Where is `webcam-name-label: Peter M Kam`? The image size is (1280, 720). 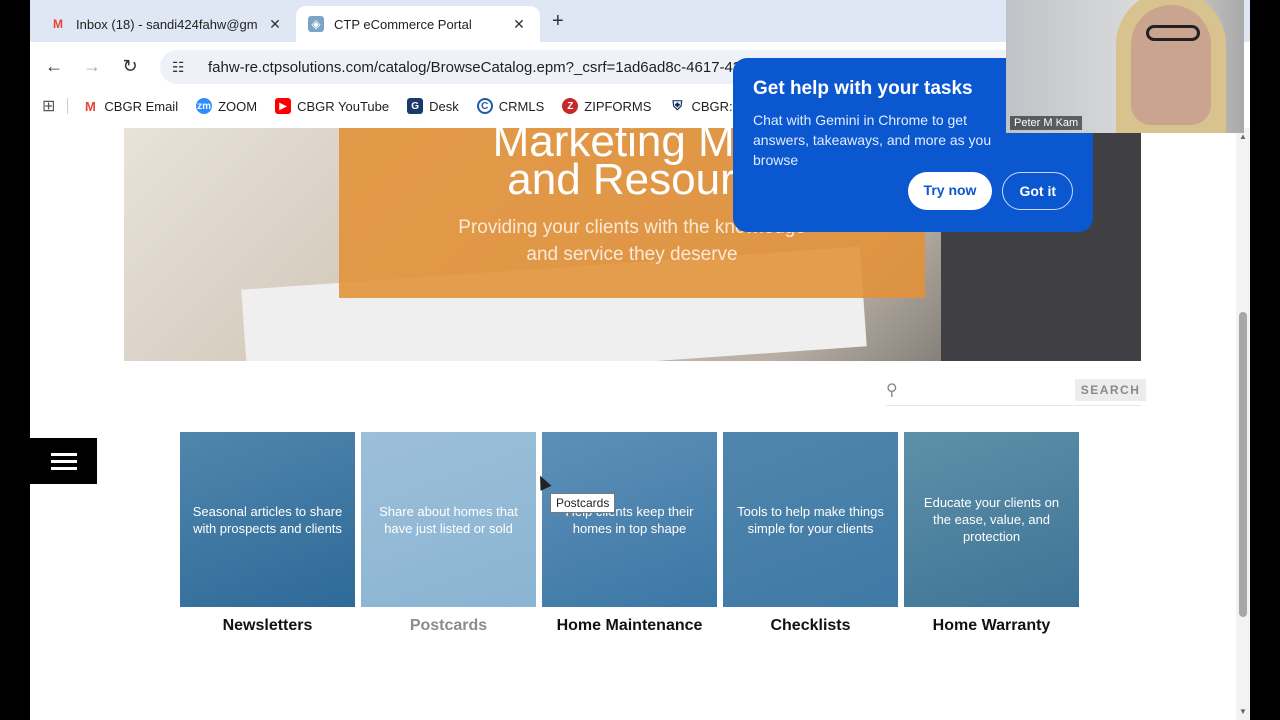
webcam-name-label: Peter M Kam is located at coordinates (1046, 123).